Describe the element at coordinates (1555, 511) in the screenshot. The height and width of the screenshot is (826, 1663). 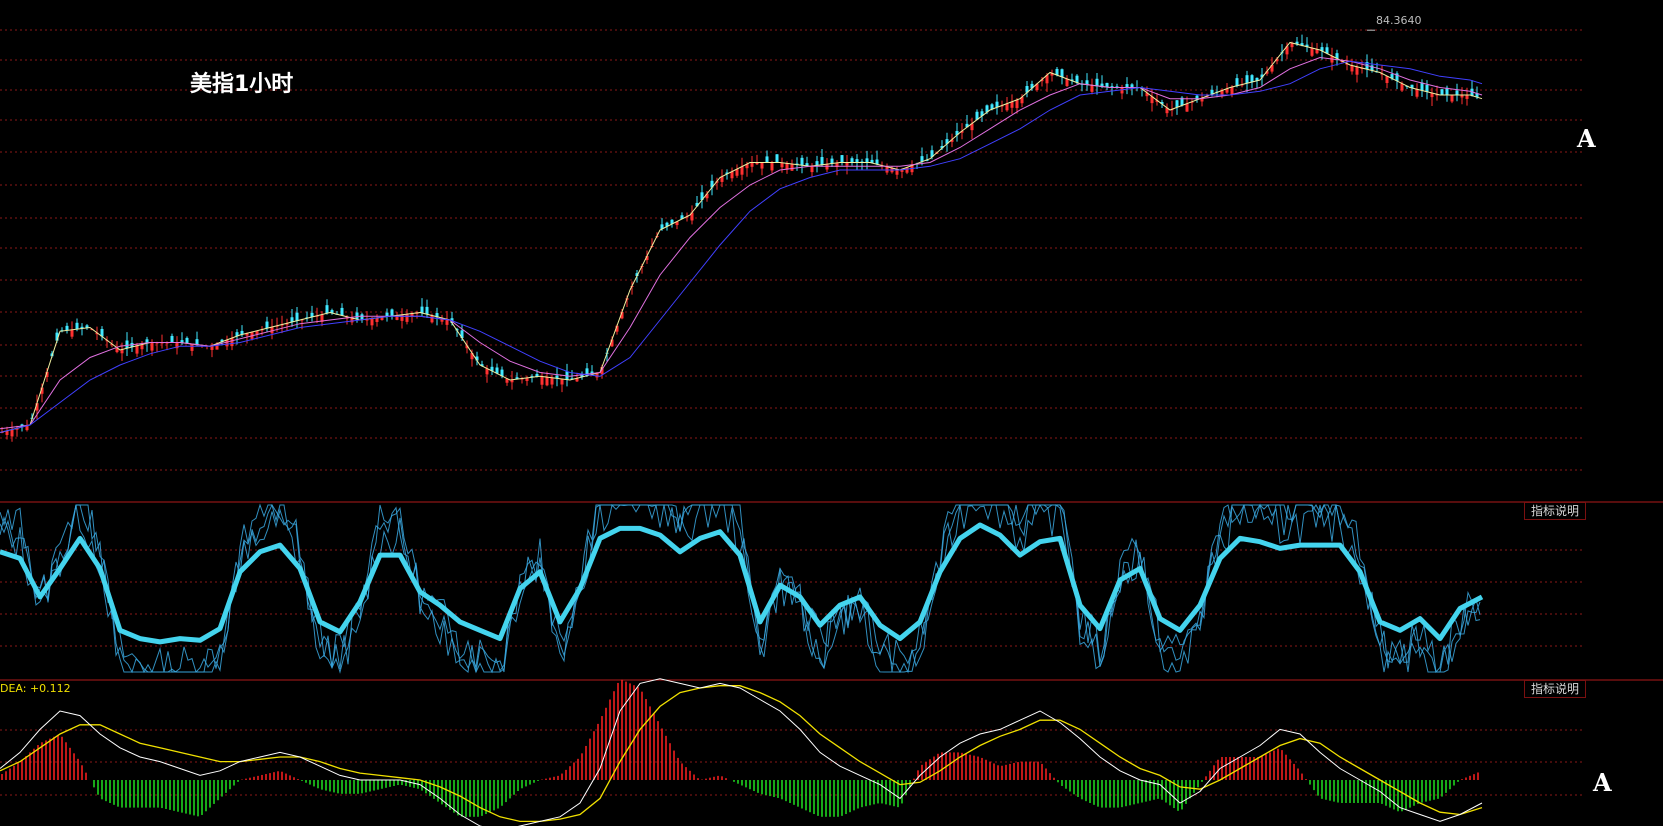
I see `indicator-help-button-1: 指标说明` at that location.